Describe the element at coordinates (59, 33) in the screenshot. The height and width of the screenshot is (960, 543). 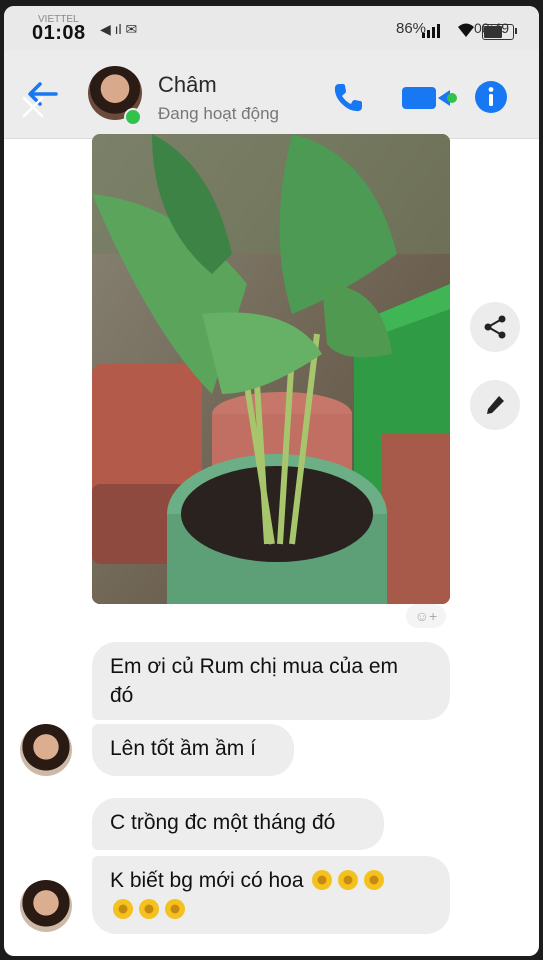
I see `status-time: 01:08` at that location.